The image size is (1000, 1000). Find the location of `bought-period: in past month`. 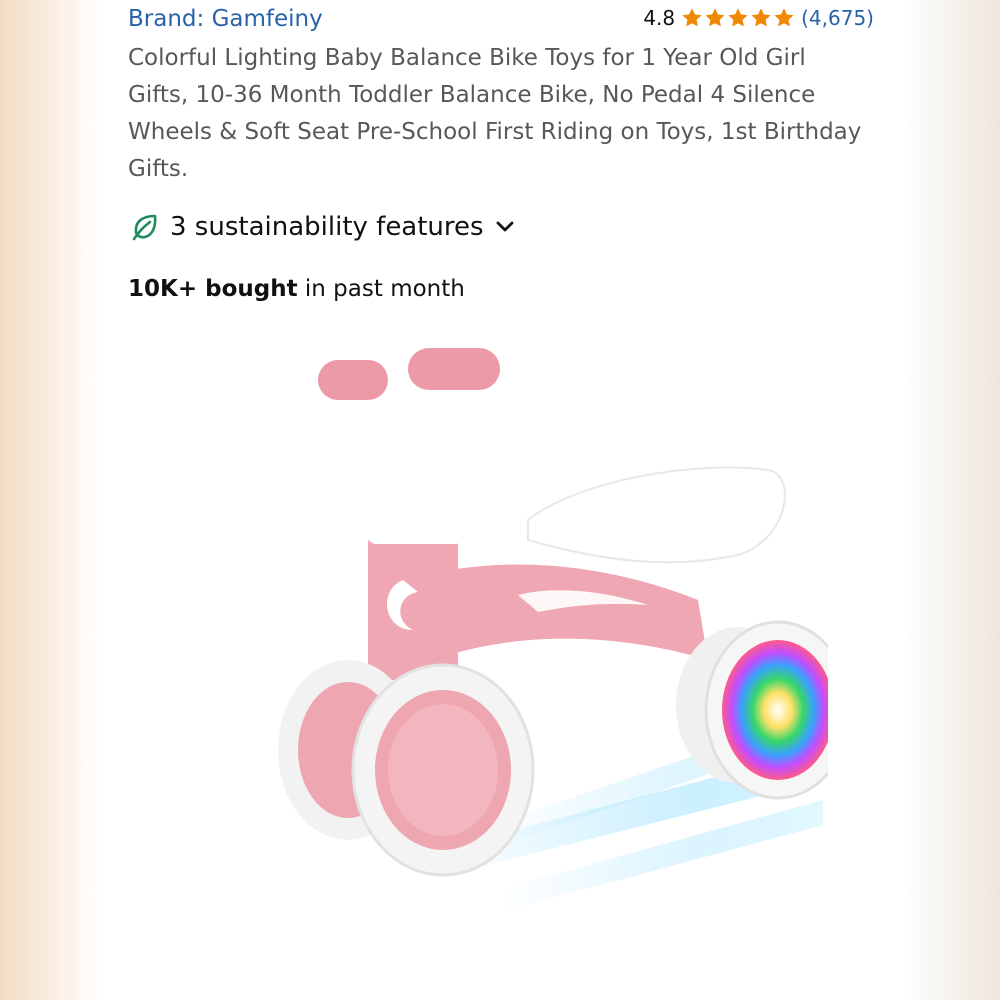

bought-period: in past month is located at coordinates (381, 289).